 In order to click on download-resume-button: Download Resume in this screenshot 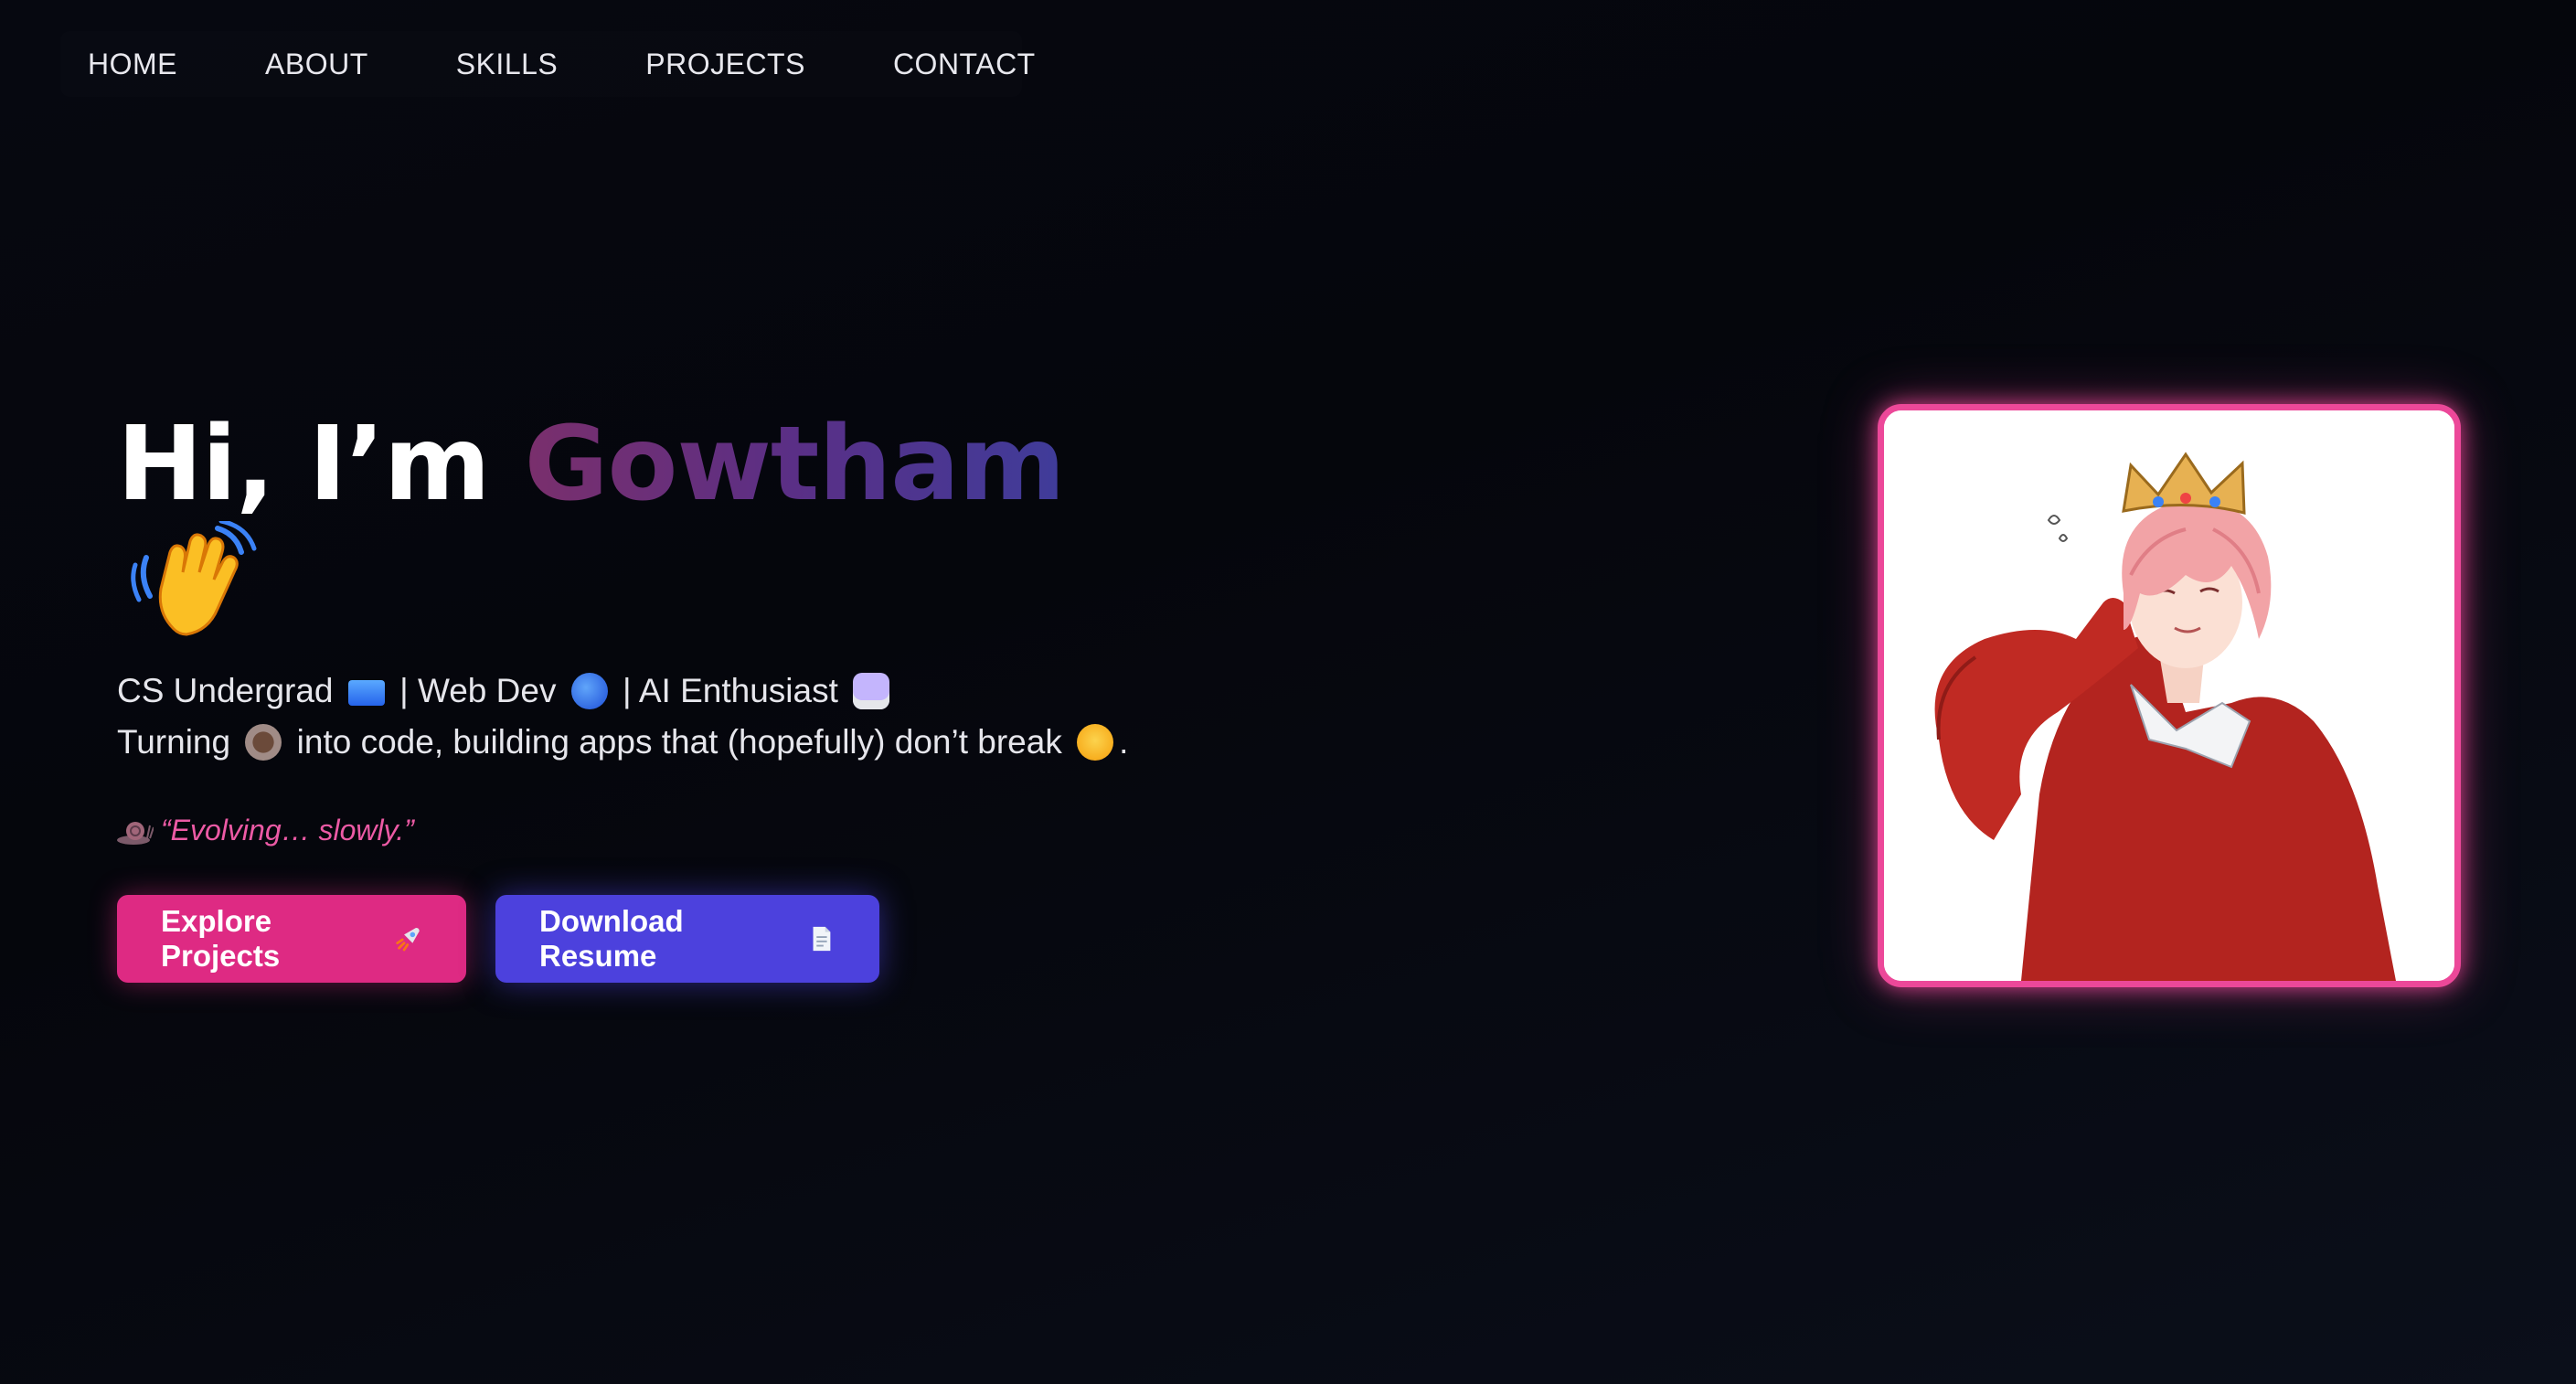, I will do `click(687, 939)`.